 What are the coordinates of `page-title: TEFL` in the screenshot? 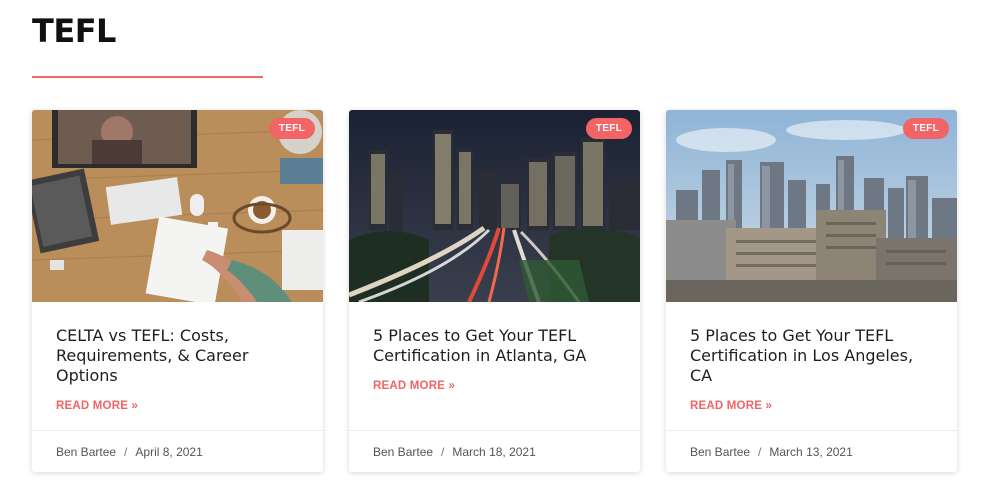 It's located at (74, 31).